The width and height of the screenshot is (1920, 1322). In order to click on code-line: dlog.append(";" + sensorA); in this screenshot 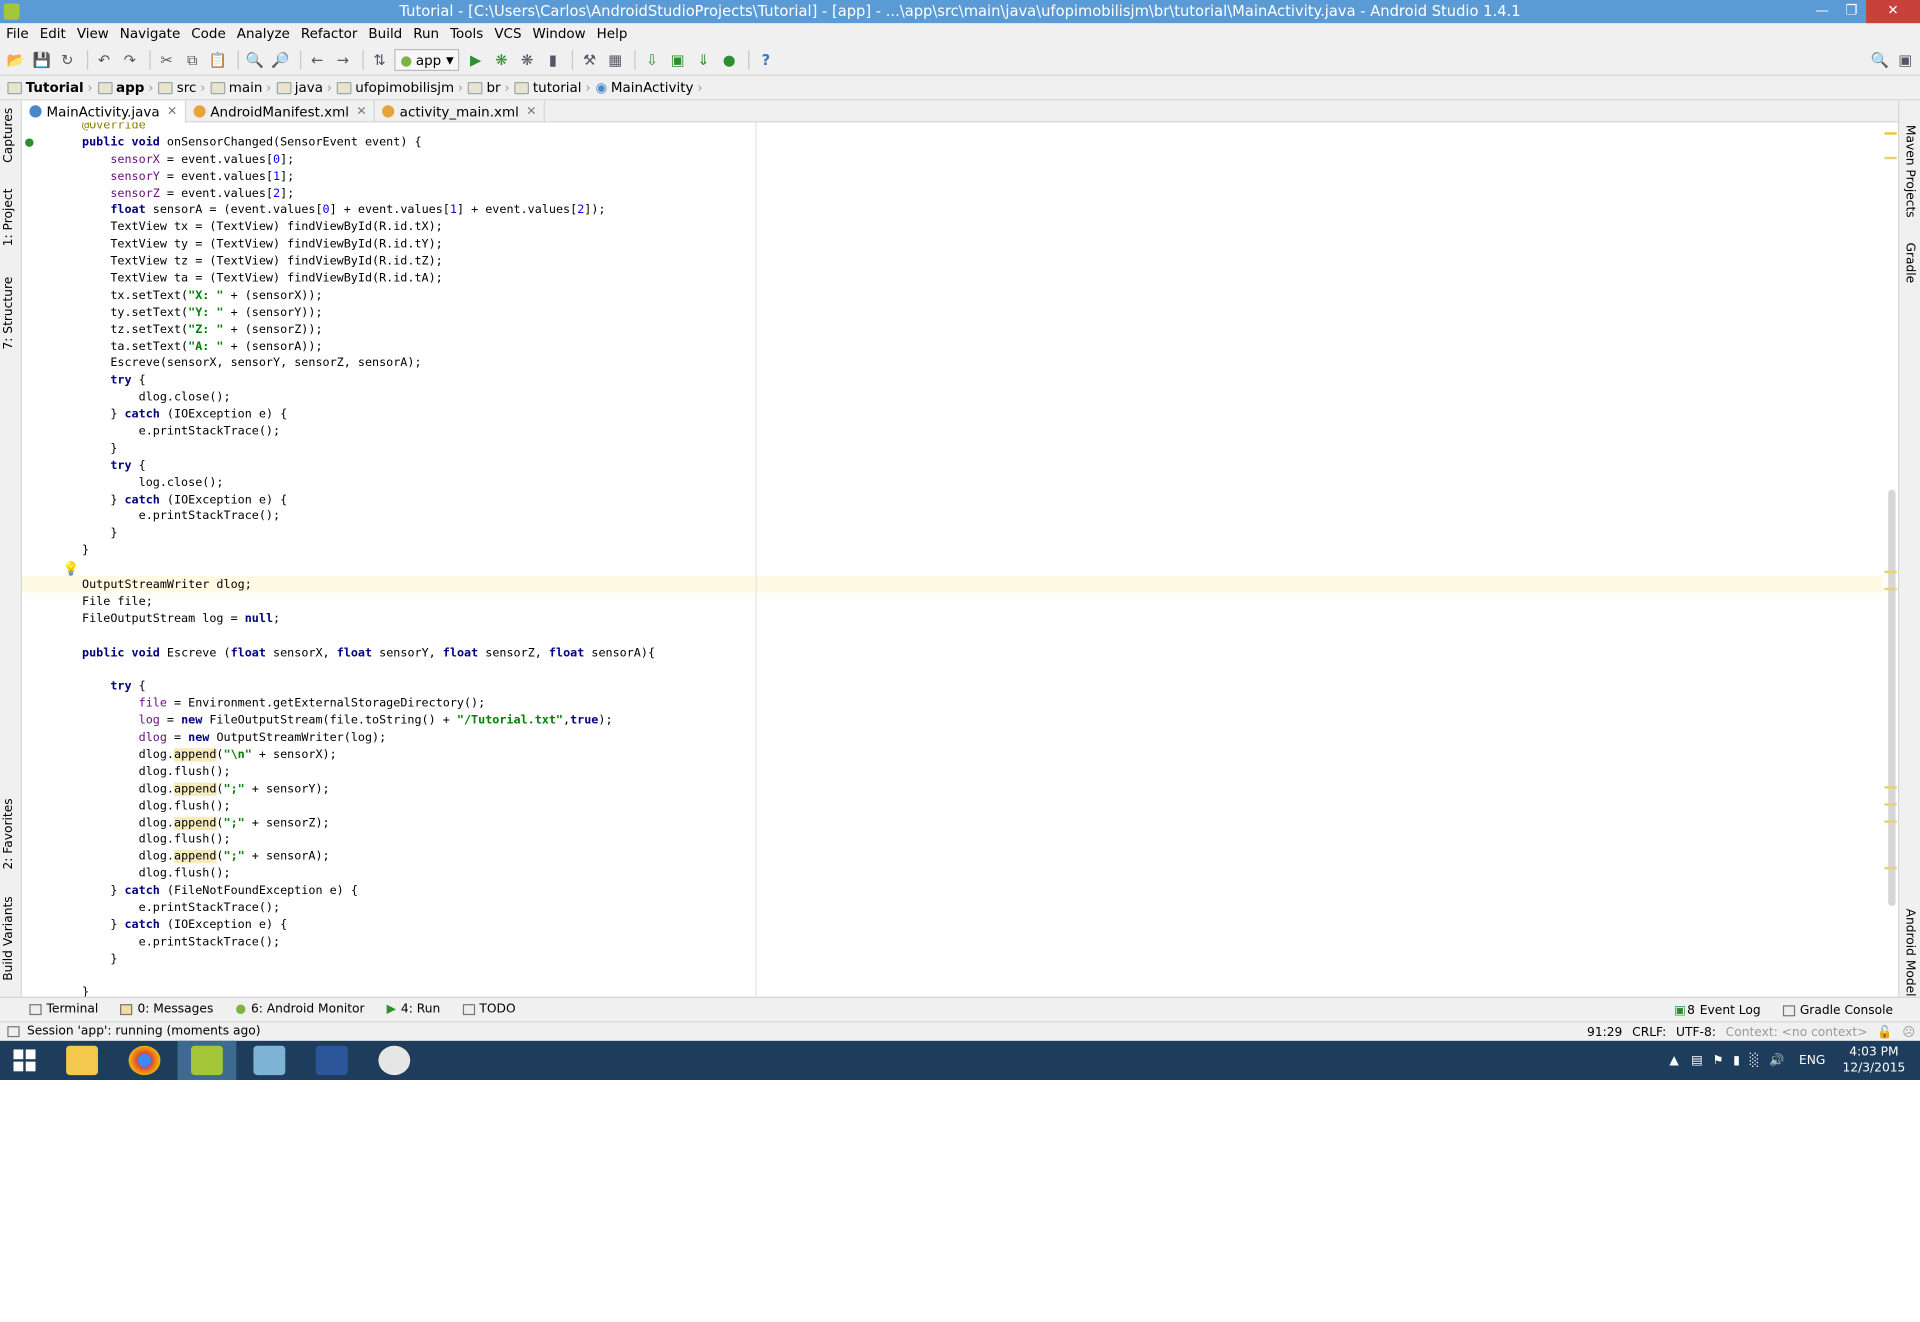, I will do `click(368, 857)`.